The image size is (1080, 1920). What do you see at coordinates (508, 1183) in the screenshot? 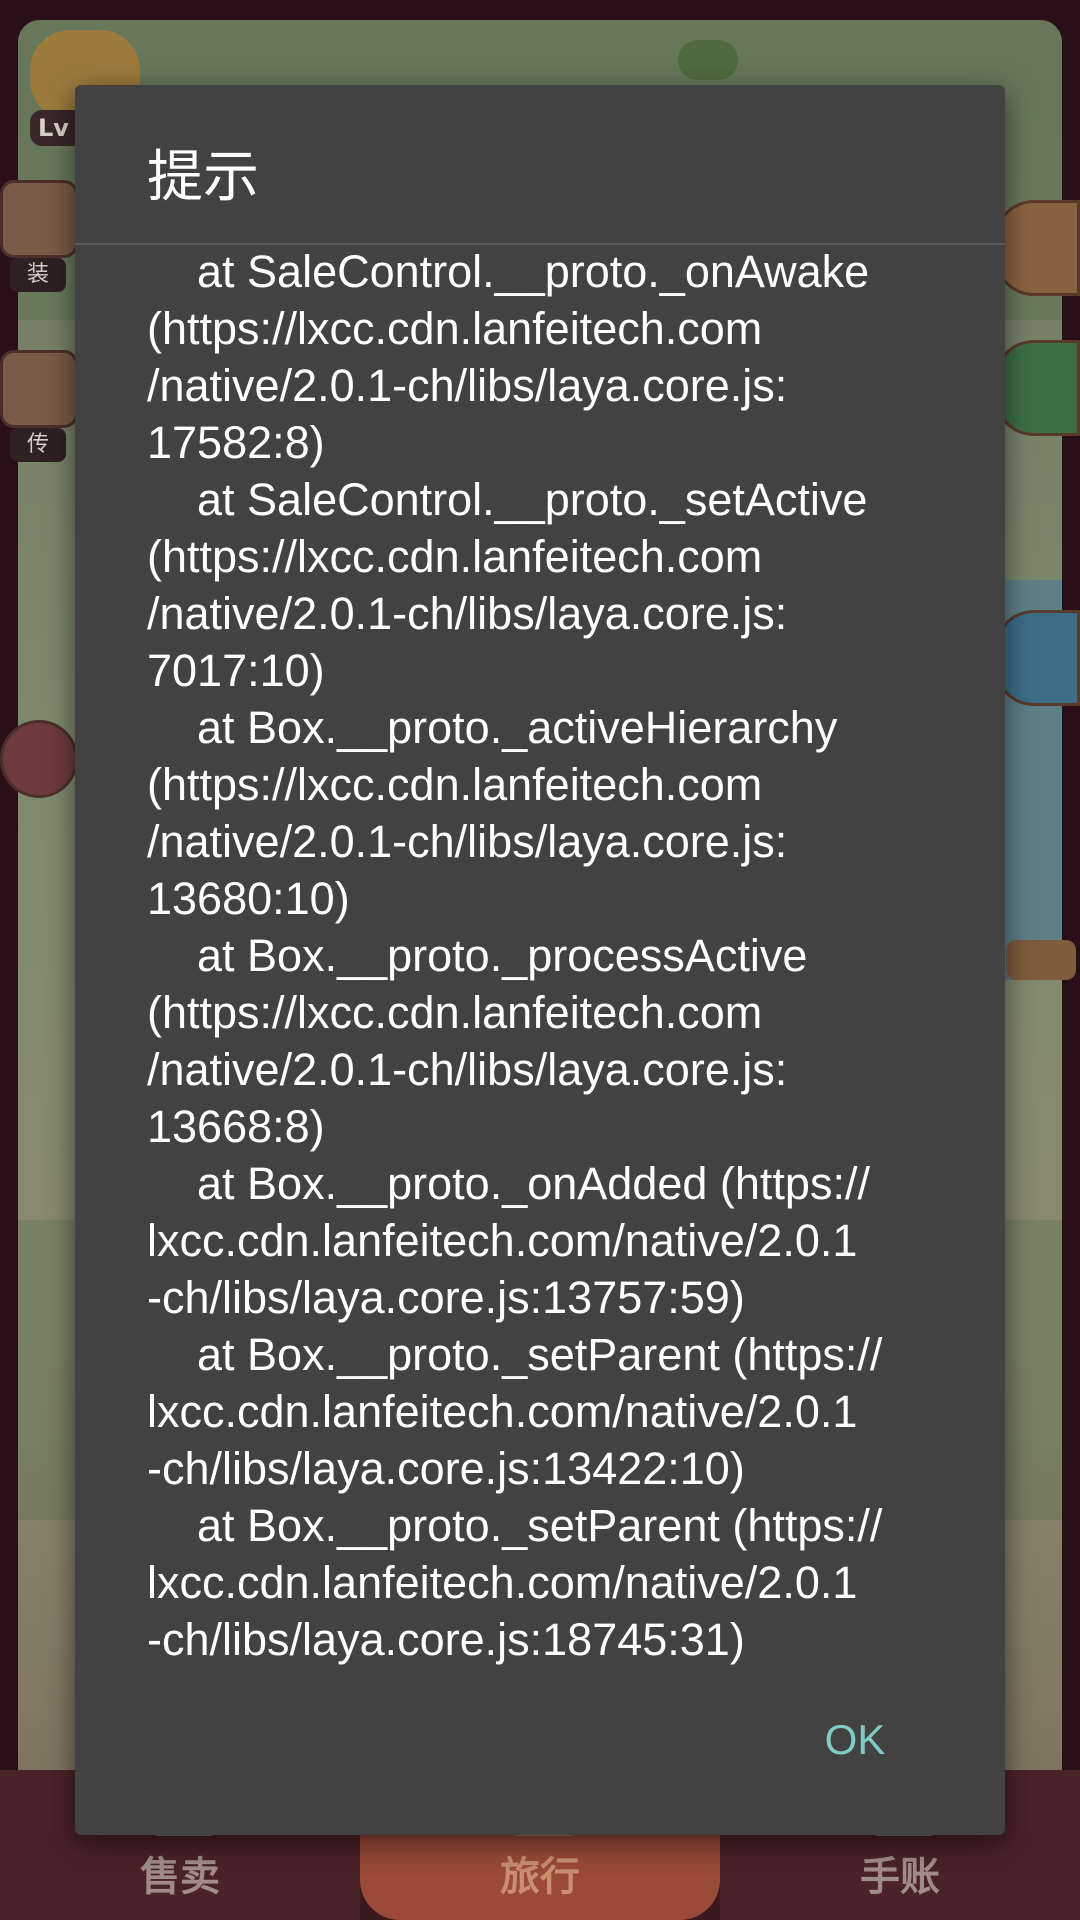
I see `stack-trace-line: at Box.__proto._onAdded (https://` at bounding box center [508, 1183].